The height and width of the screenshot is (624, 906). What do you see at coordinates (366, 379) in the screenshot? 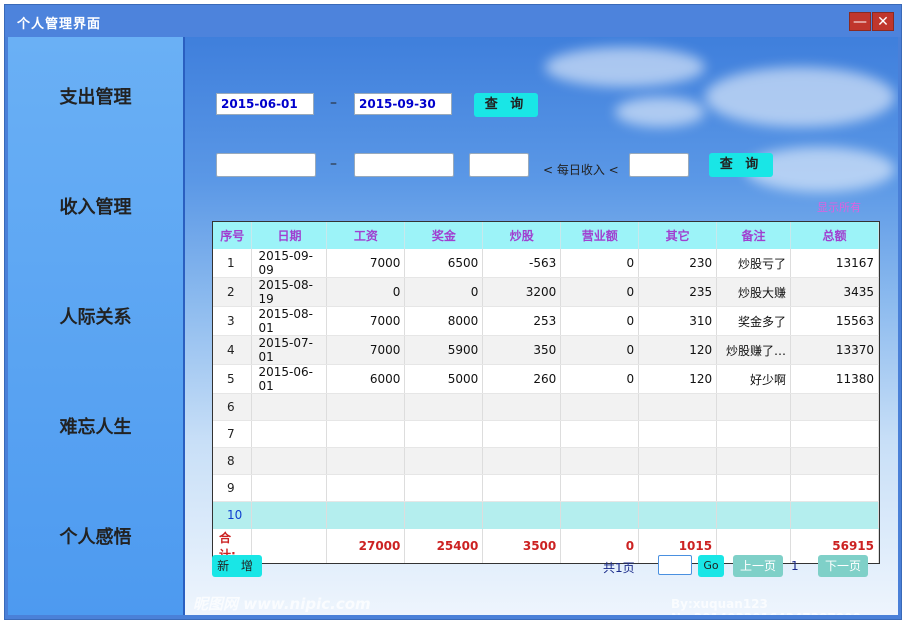
I see `cell-salary: 6000` at bounding box center [366, 379].